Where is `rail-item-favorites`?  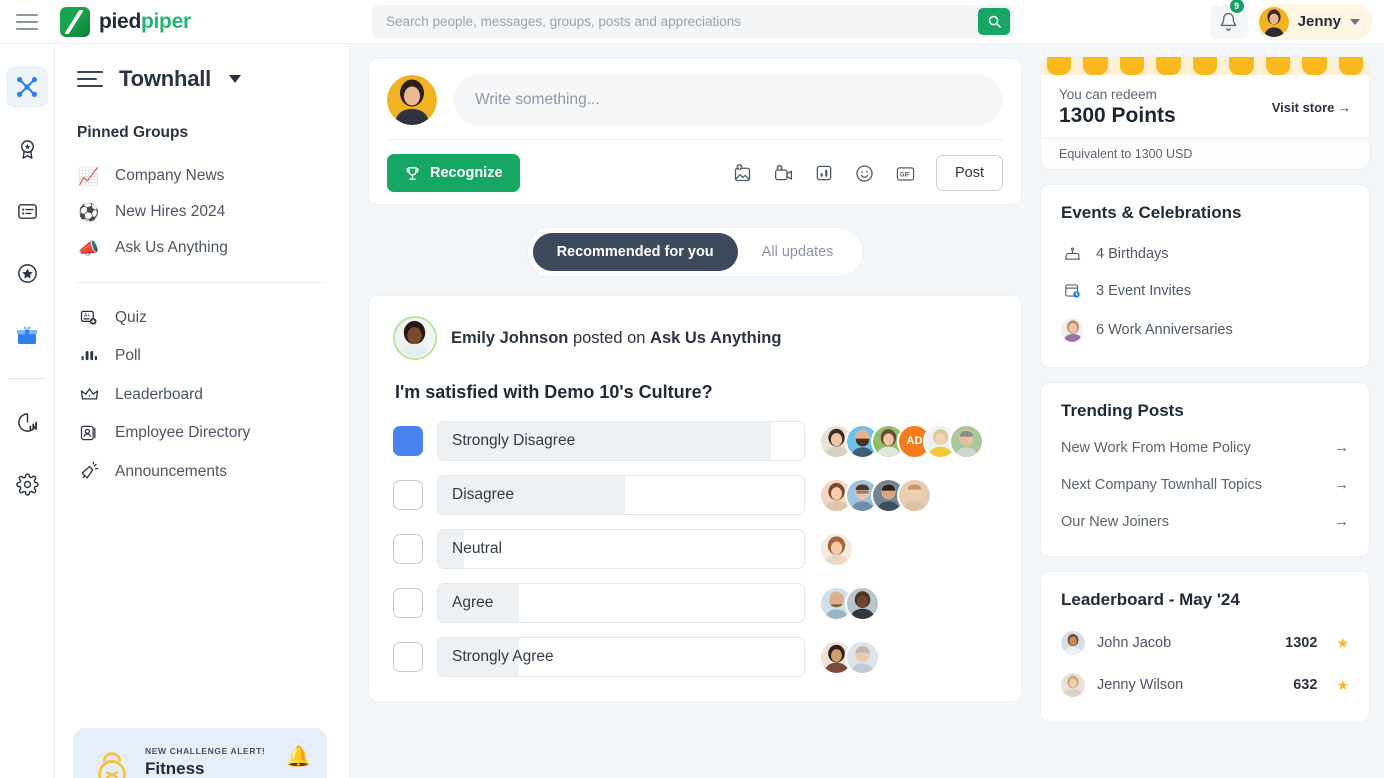
rail-item-favorites is located at coordinates (27, 273).